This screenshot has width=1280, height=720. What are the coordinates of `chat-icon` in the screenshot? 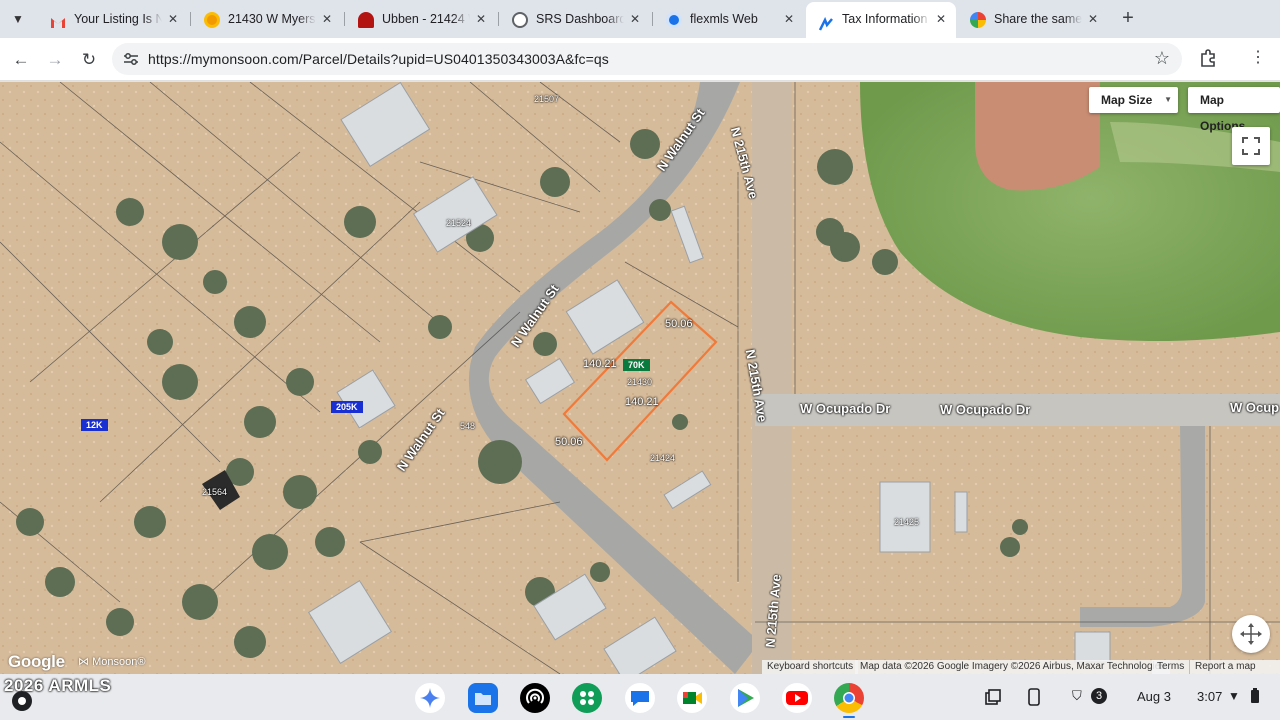 It's located at (640, 698).